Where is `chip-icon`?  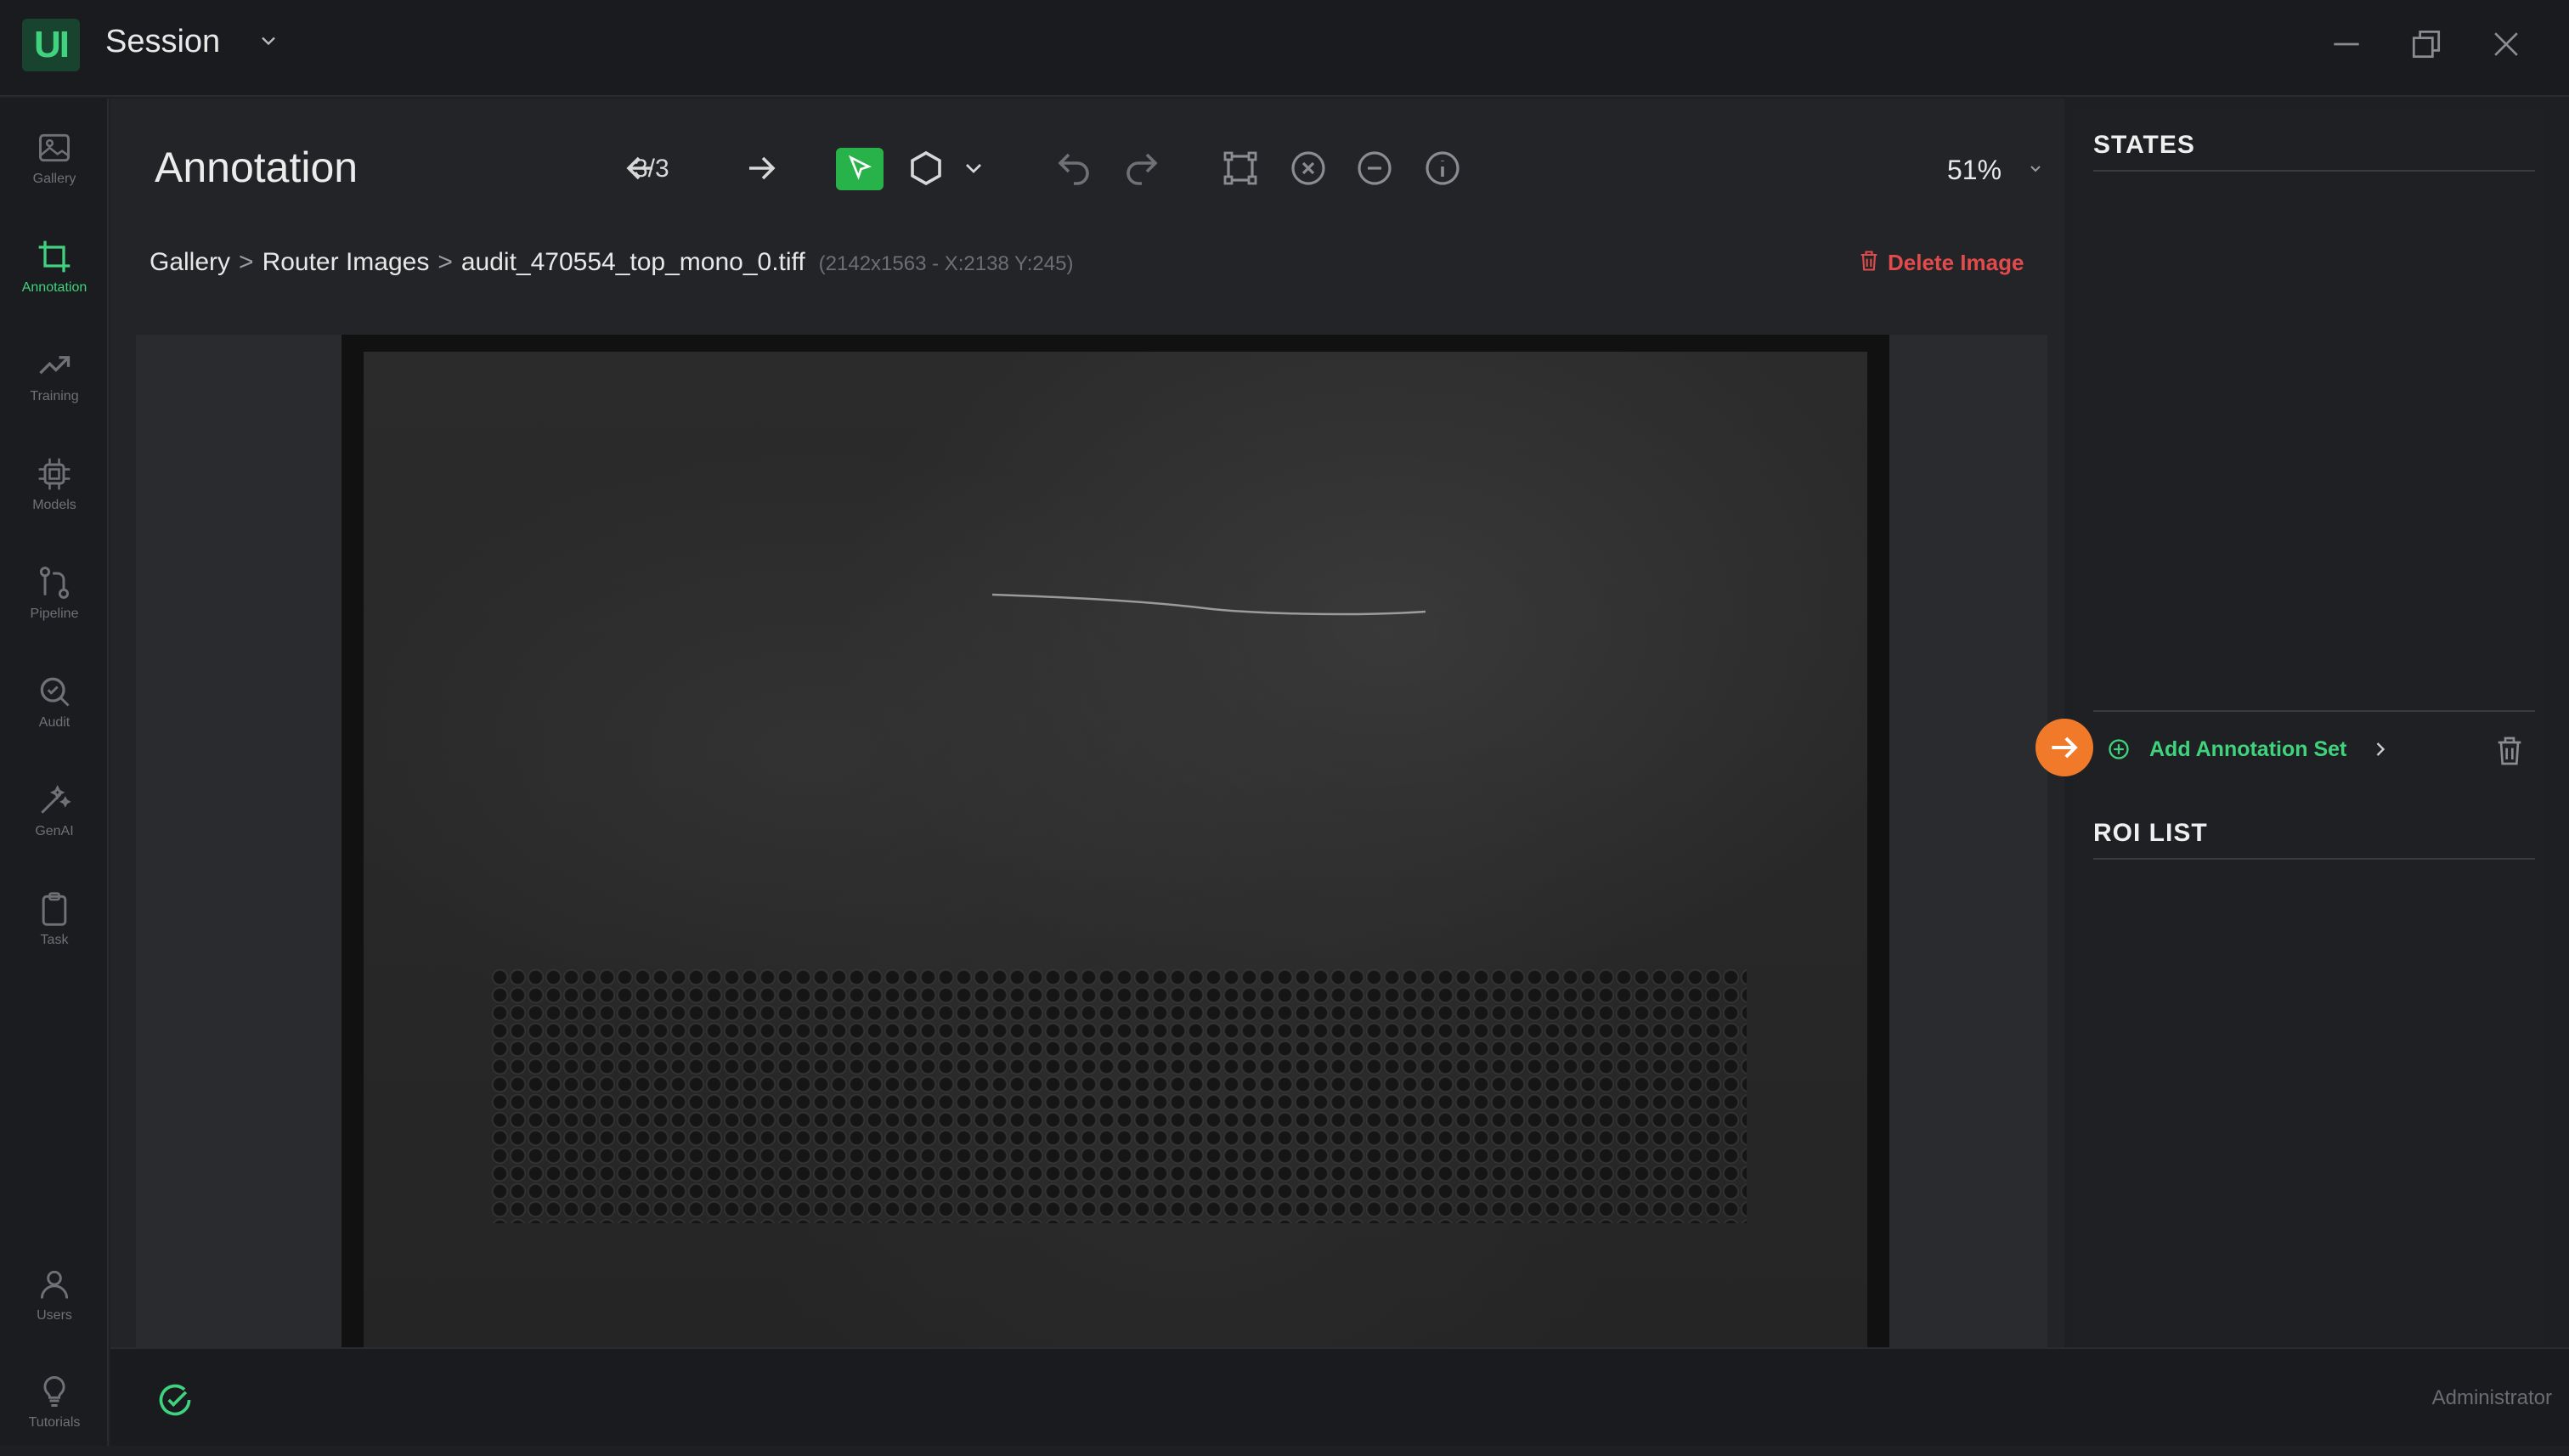 chip-icon is located at coordinates (55, 474).